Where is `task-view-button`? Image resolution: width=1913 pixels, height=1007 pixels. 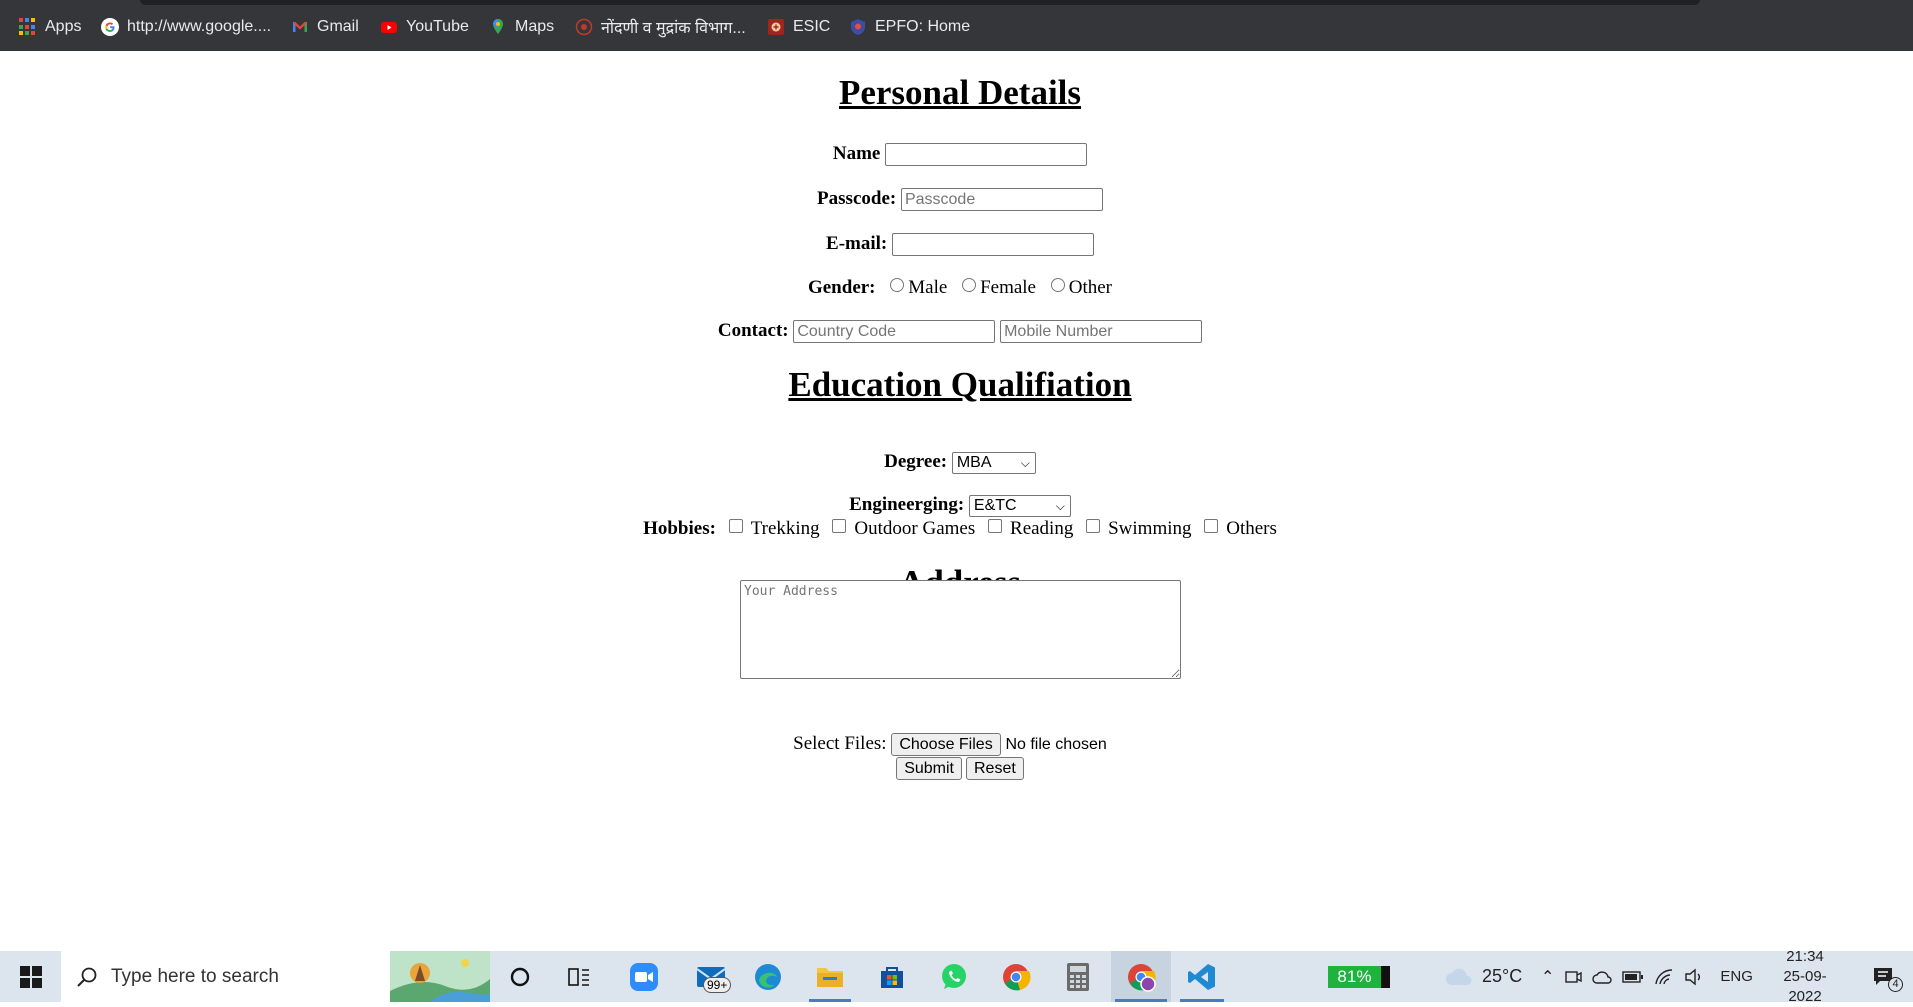
task-view-button is located at coordinates (579, 976).